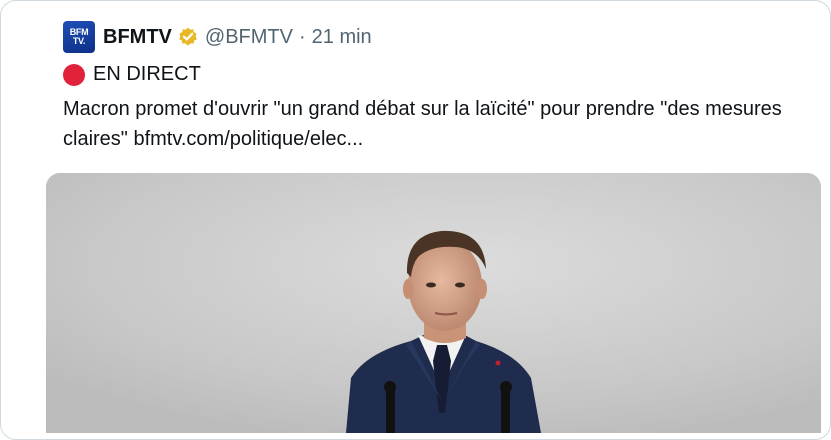 The width and height of the screenshot is (831, 440). Describe the element at coordinates (74, 74) in the screenshot. I see `live-dot-icon` at that location.